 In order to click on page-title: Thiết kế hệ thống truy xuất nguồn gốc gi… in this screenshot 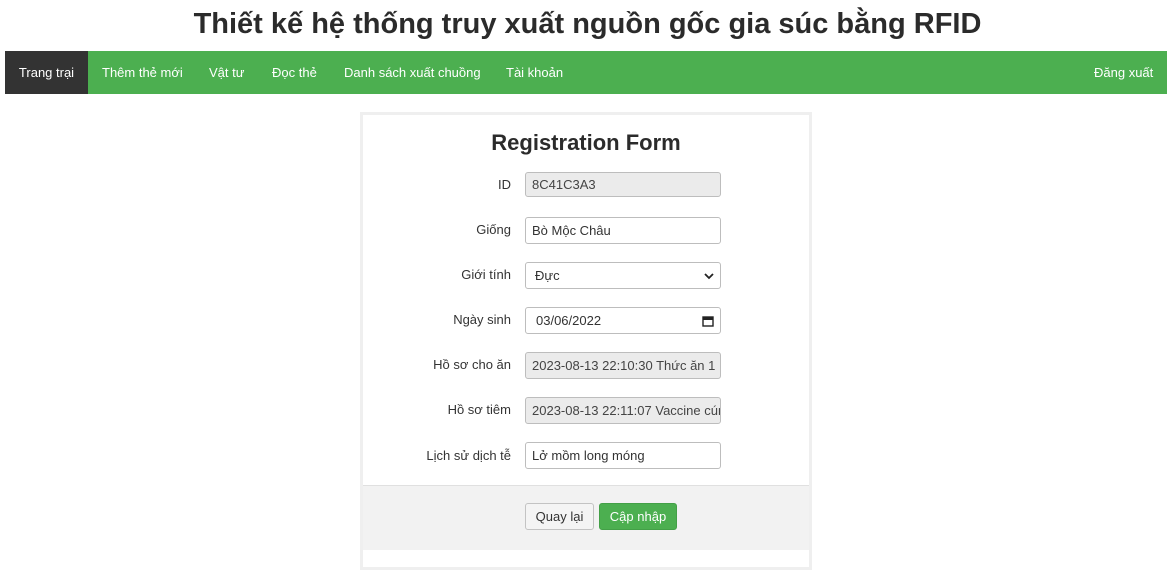, I will do `click(587, 24)`.